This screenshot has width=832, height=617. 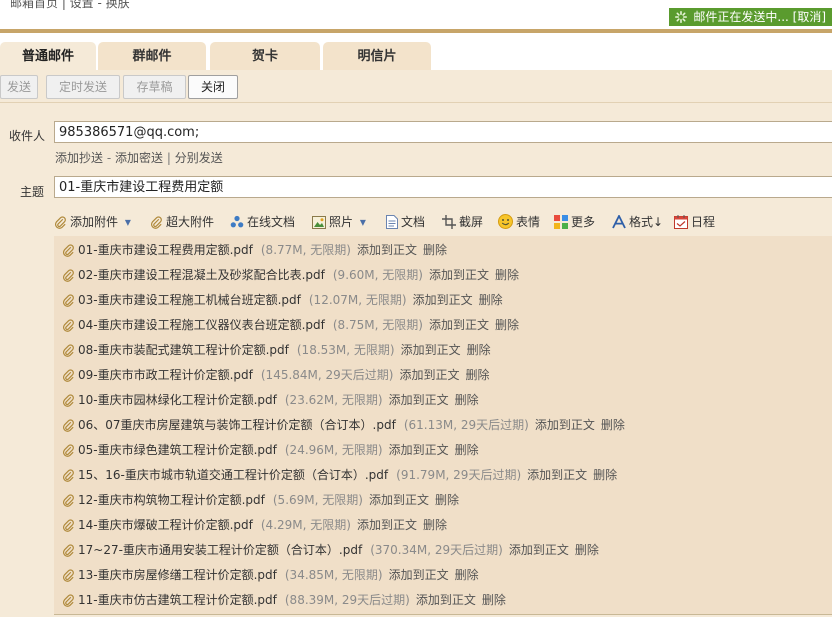 What do you see at coordinates (177, 400) in the screenshot?
I see `attachment-filename: 10-重庆市园林绿化工程计价定额.pdf` at bounding box center [177, 400].